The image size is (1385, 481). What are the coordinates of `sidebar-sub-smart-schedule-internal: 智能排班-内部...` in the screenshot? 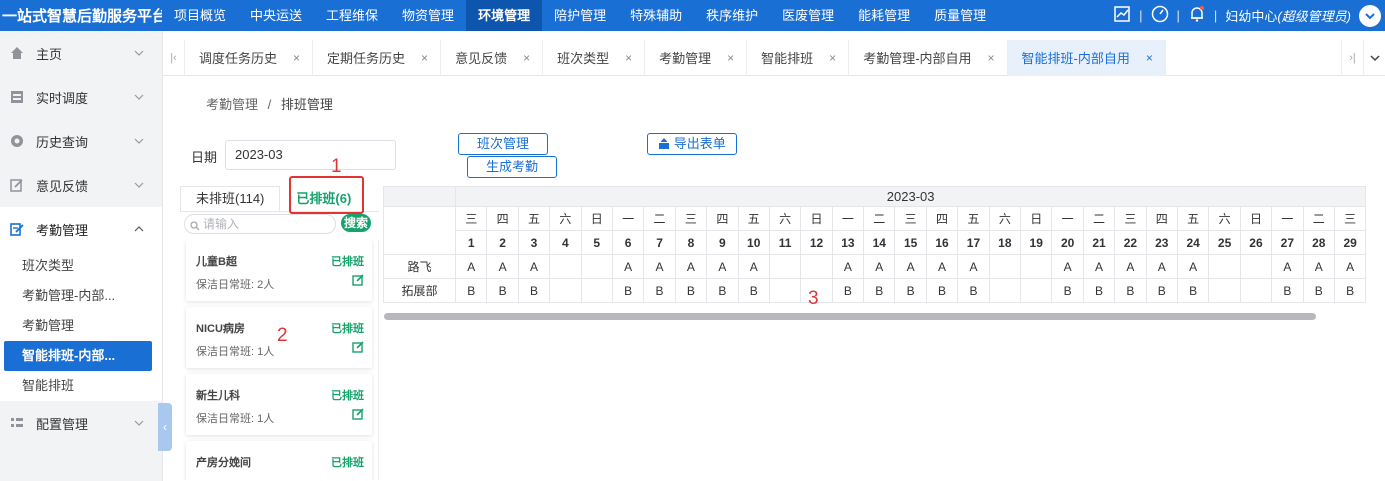 It's located at (78, 356).